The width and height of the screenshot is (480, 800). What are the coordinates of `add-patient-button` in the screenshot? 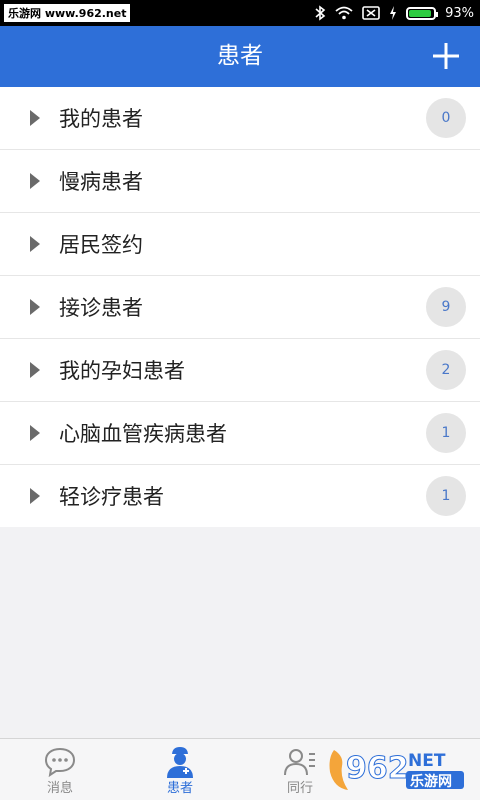 It's located at (446, 56).